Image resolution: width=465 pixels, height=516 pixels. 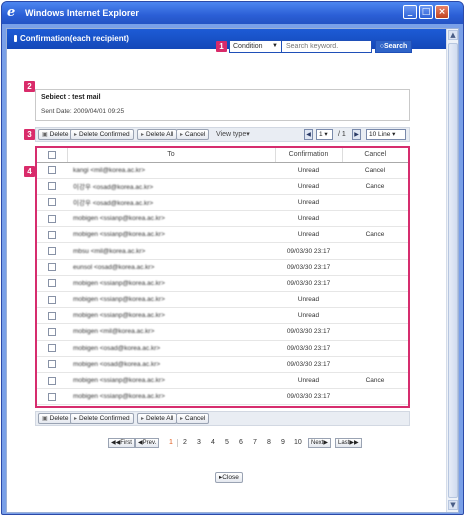 What do you see at coordinates (102, 418) in the screenshot?
I see `delete-confirmed-button-bottom: ▸ Delete Confirmed` at bounding box center [102, 418].